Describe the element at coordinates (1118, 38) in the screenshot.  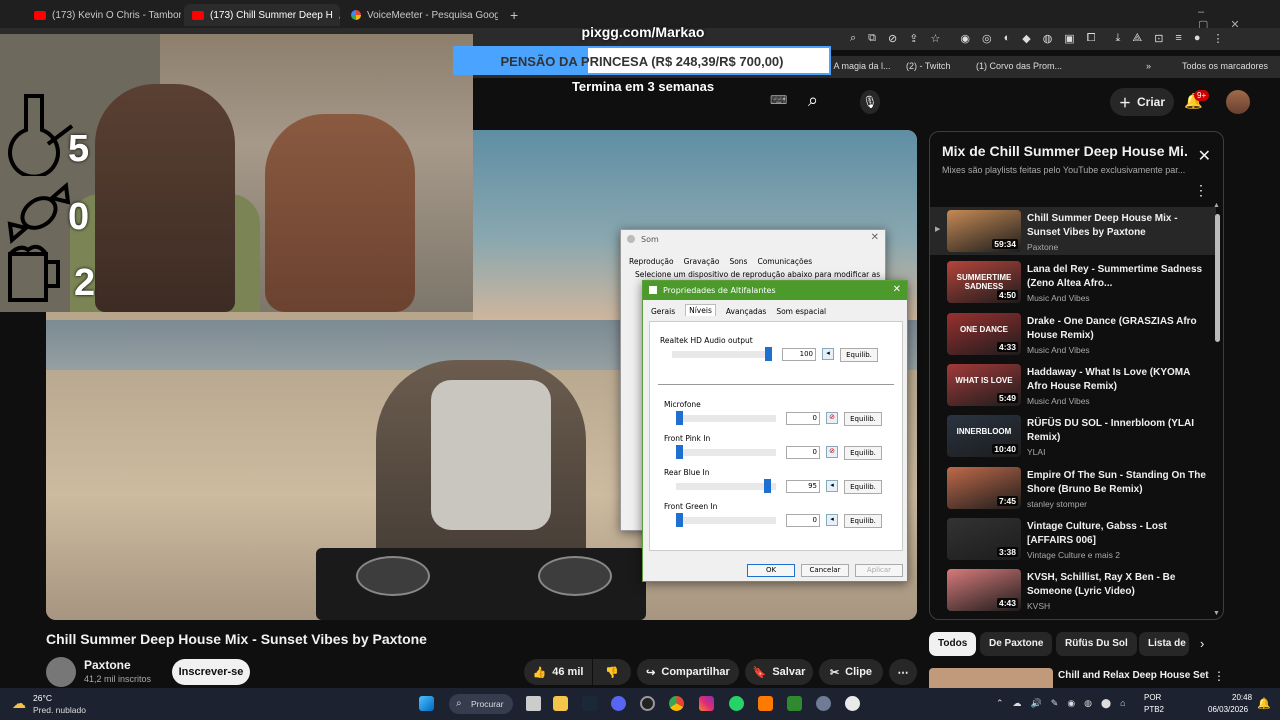
I see `download-icon: ⤓` at that location.